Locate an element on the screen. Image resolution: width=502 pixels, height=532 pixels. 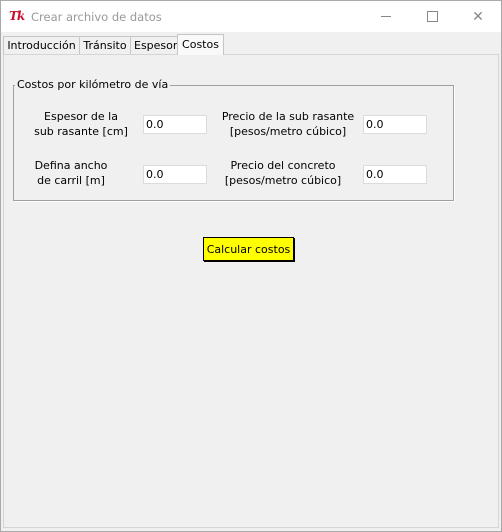
minimize-button is located at coordinates (386, 16).